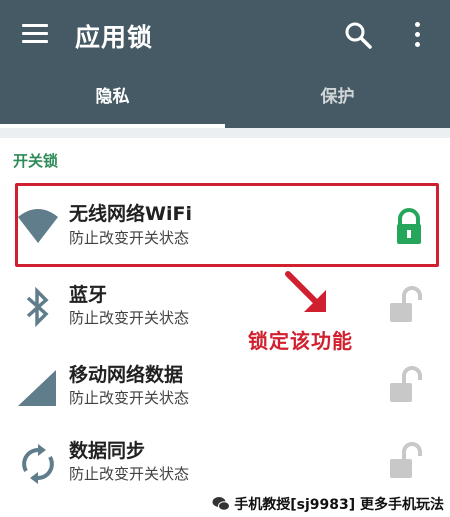 Image resolution: width=450 pixels, height=517 pixels. What do you see at coordinates (36, 161) in the screenshot?
I see `section-header: 开关锁` at bounding box center [36, 161].